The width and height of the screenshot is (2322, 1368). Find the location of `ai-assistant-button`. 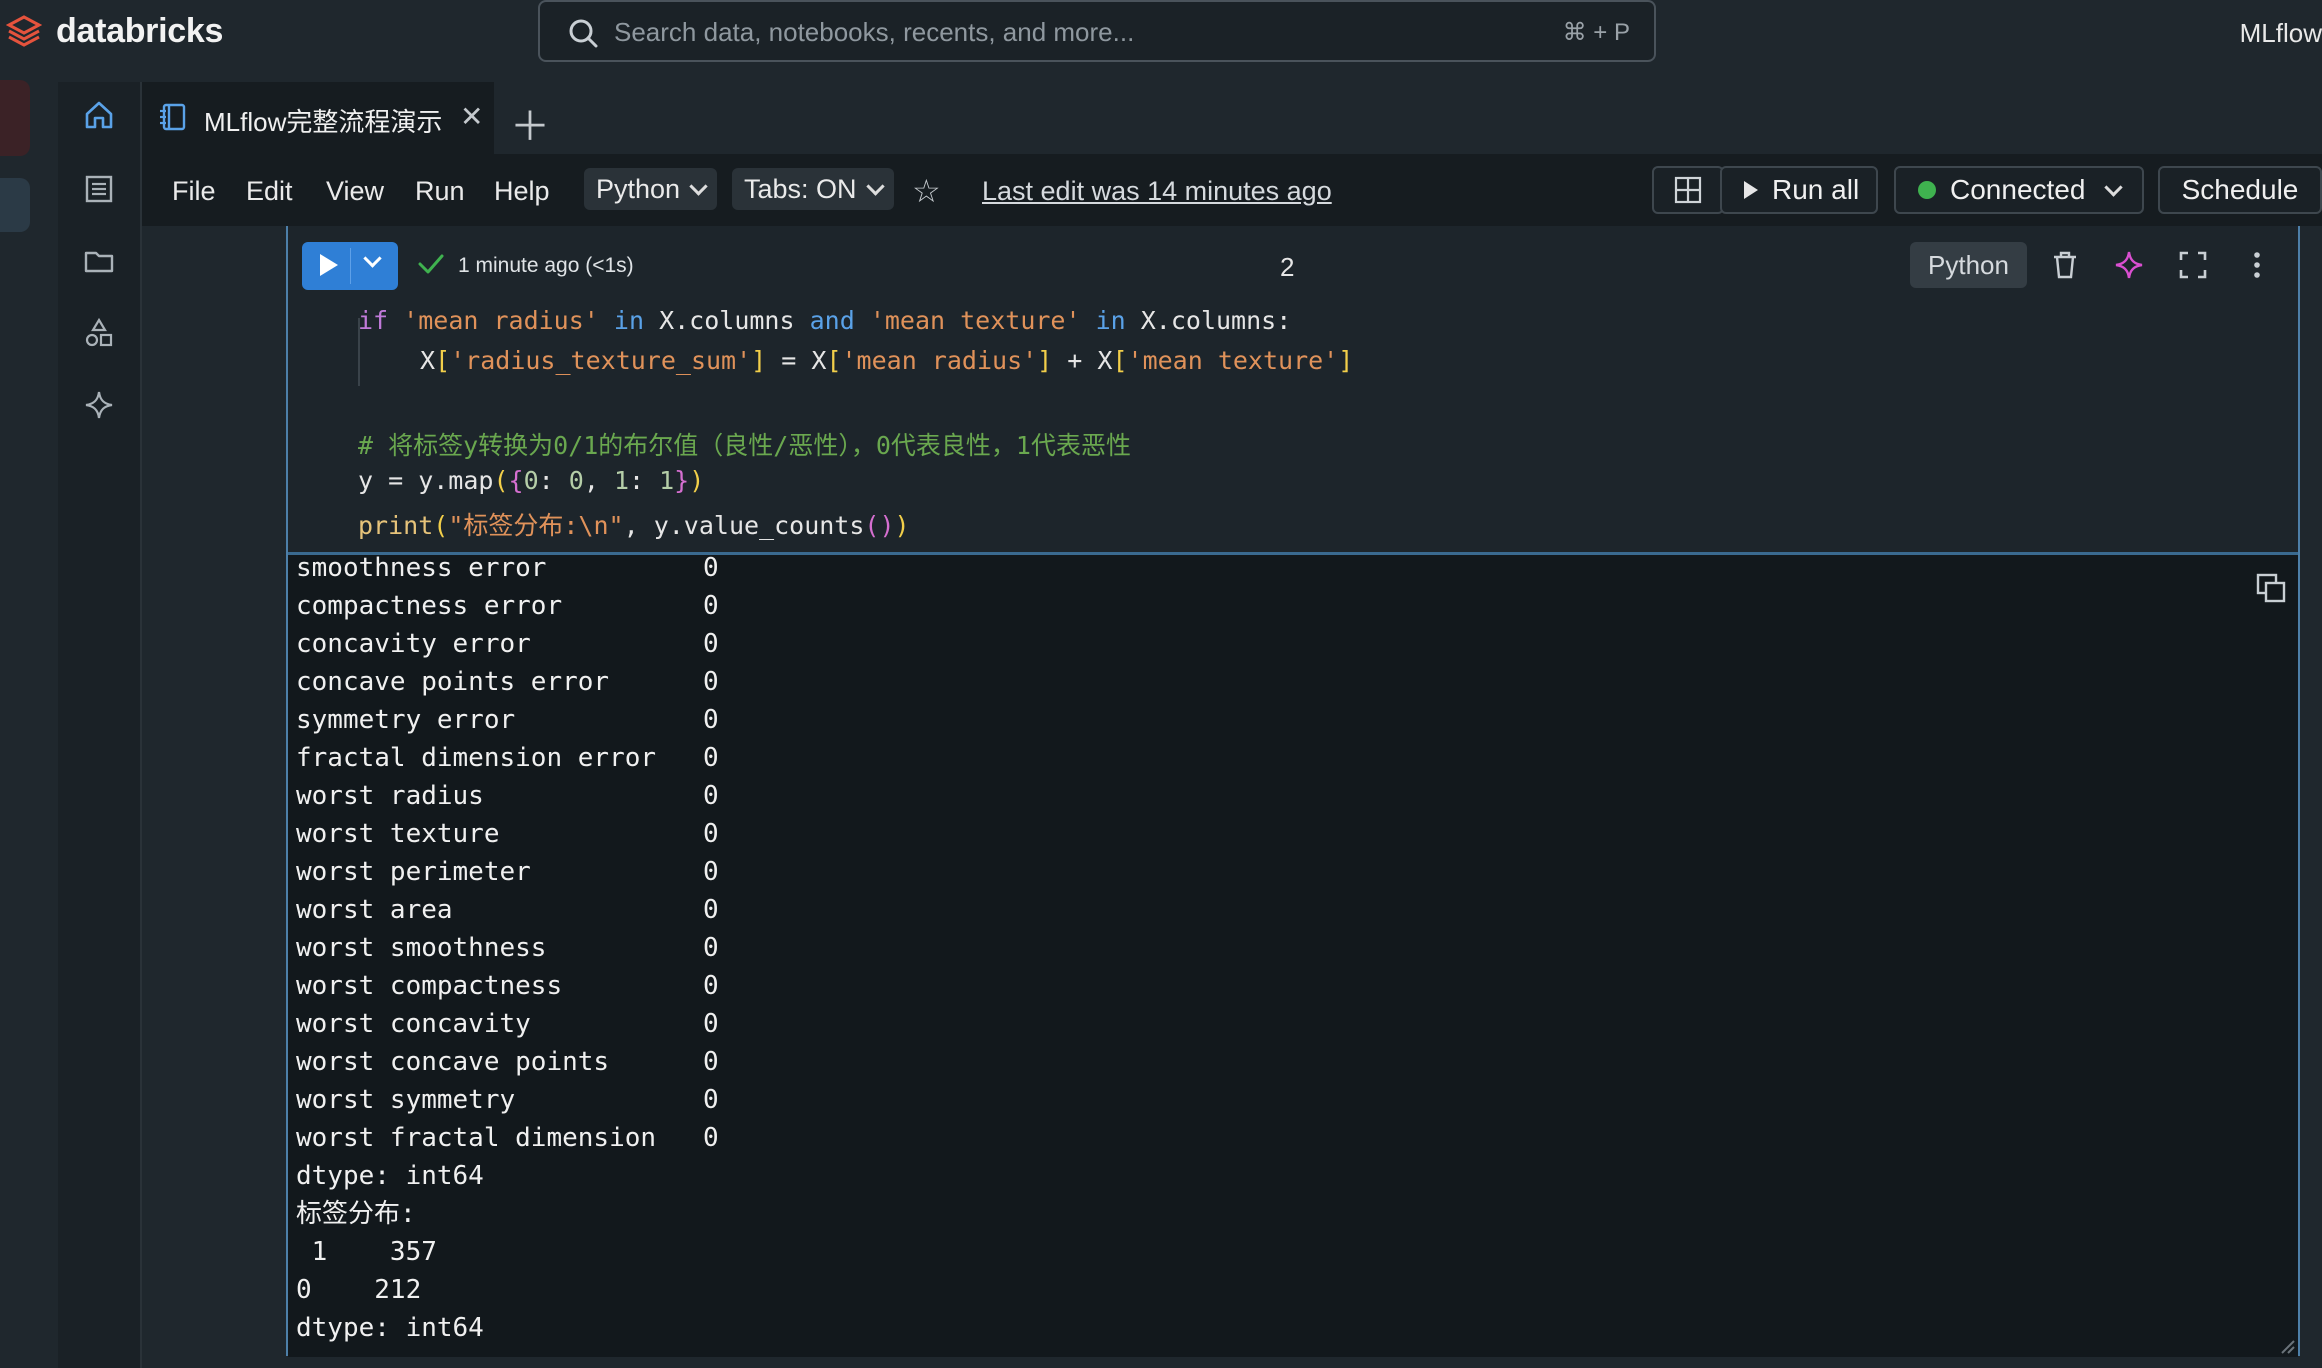

ai-assistant-button is located at coordinates (2129, 265).